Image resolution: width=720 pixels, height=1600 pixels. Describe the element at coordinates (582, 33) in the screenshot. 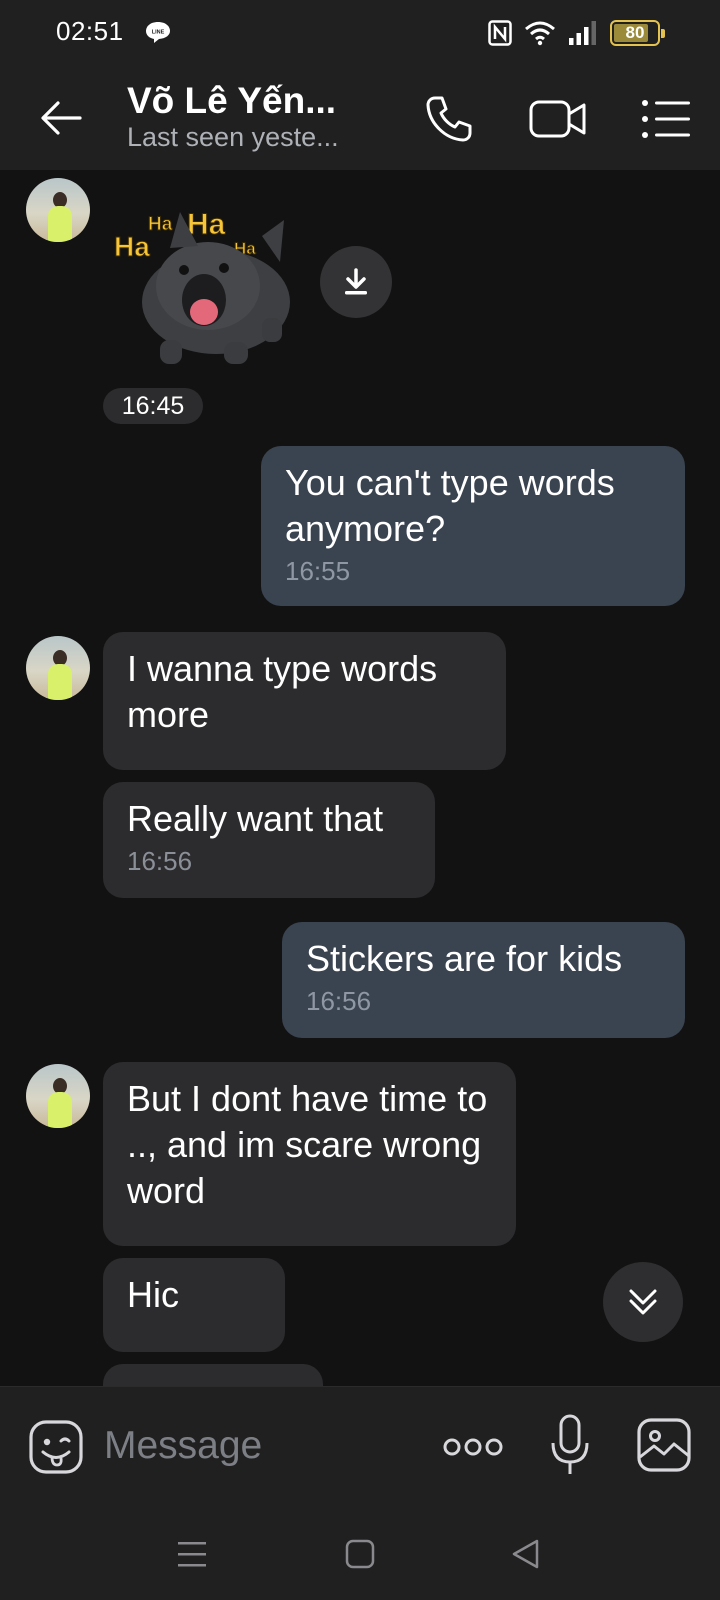

I see `signal-icon` at that location.